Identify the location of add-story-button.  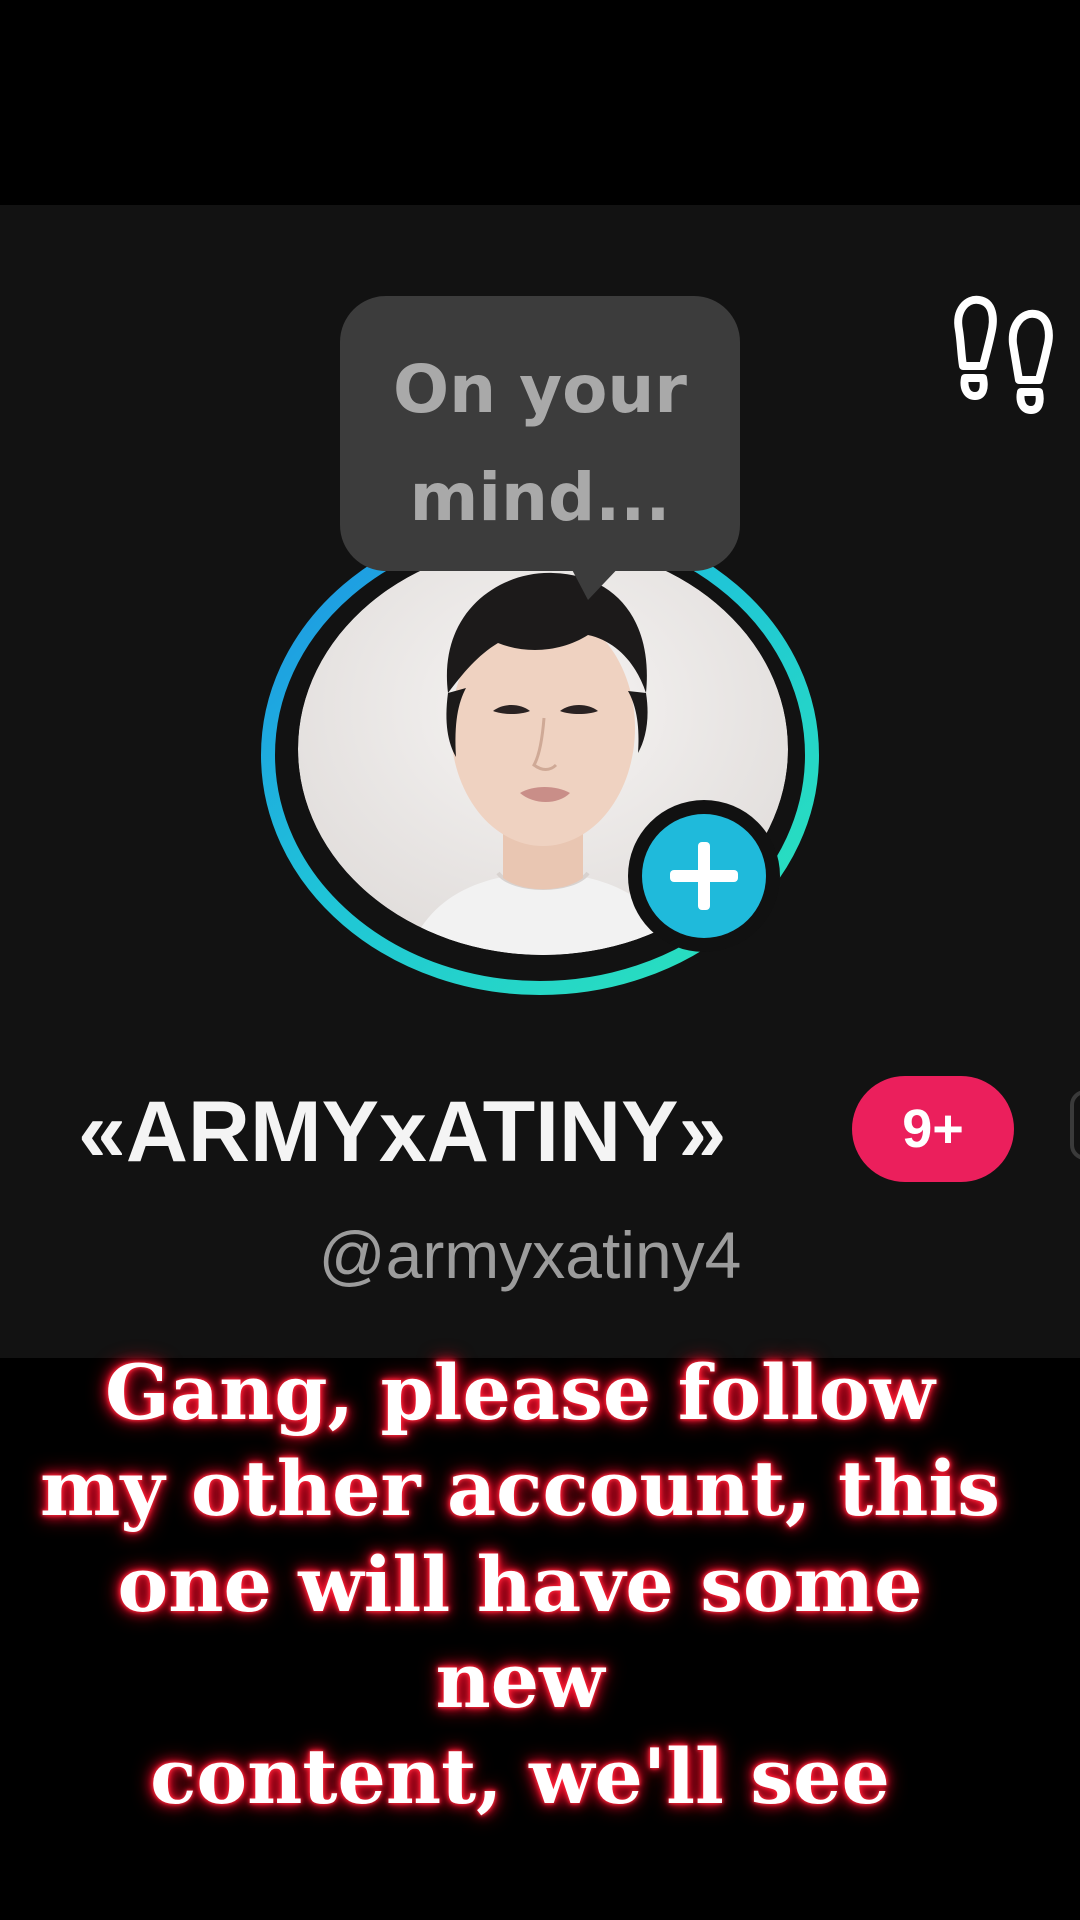
(704, 876).